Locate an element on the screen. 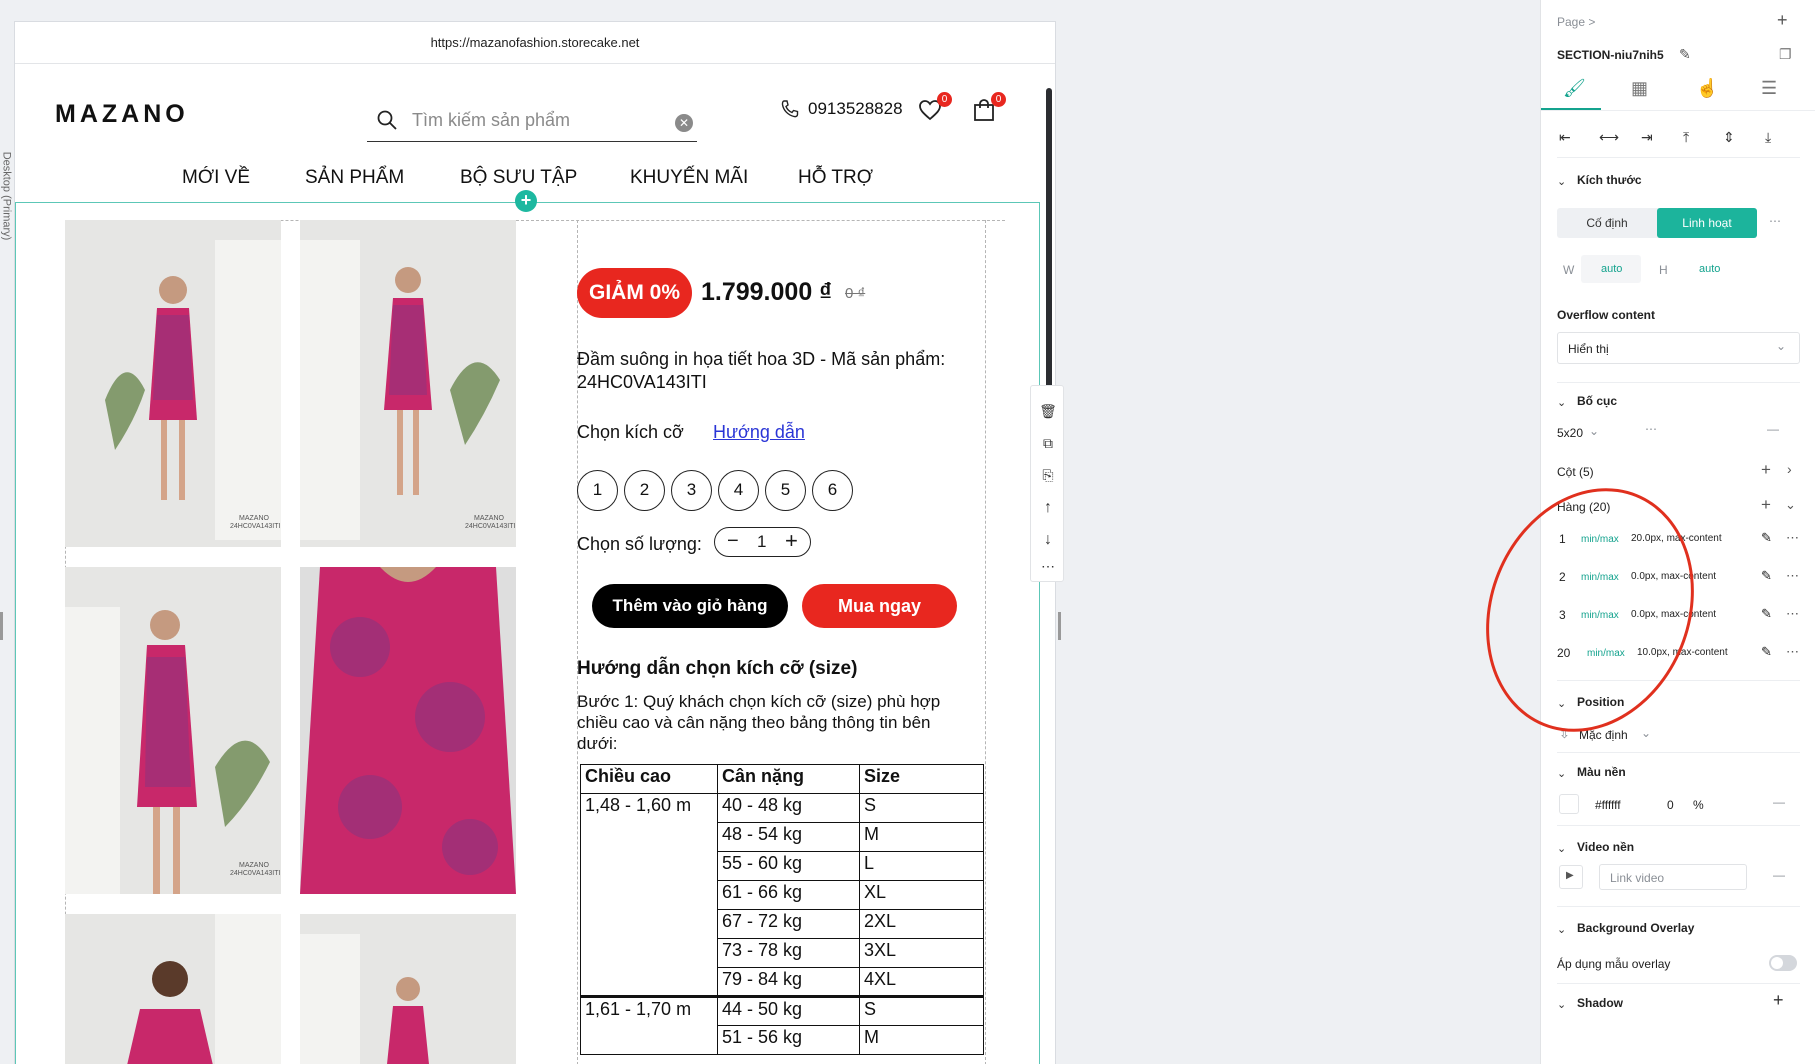 Image resolution: width=1815 pixels, height=1064 pixels. nav-item-products: SẢN PHẨM is located at coordinates (354, 178).